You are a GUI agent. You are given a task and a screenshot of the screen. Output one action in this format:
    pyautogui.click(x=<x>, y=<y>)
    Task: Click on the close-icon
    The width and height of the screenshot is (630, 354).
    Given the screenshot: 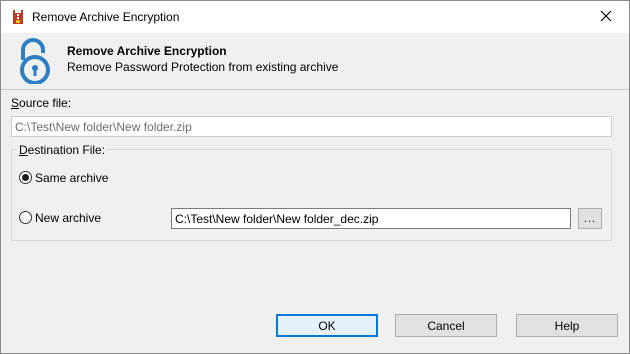 What is the action you would take?
    pyautogui.click(x=606, y=17)
    